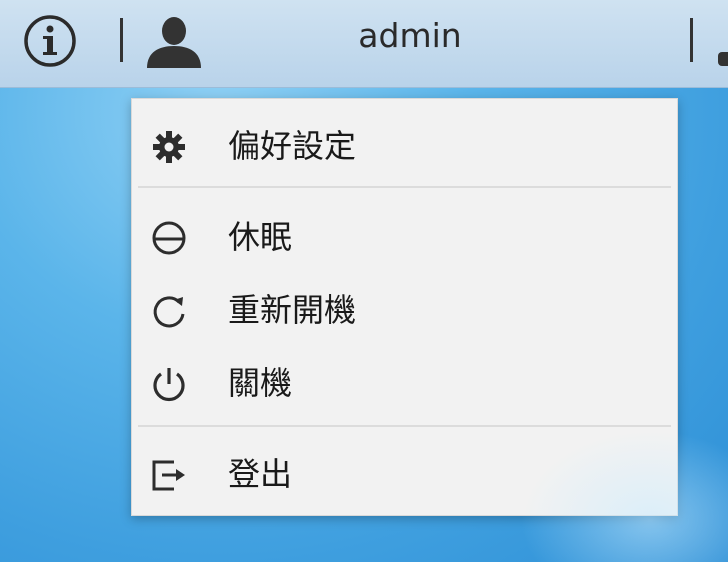 The width and height of the screenshot is (728, 562). I want to click on logout-icon, so click(168, 475).